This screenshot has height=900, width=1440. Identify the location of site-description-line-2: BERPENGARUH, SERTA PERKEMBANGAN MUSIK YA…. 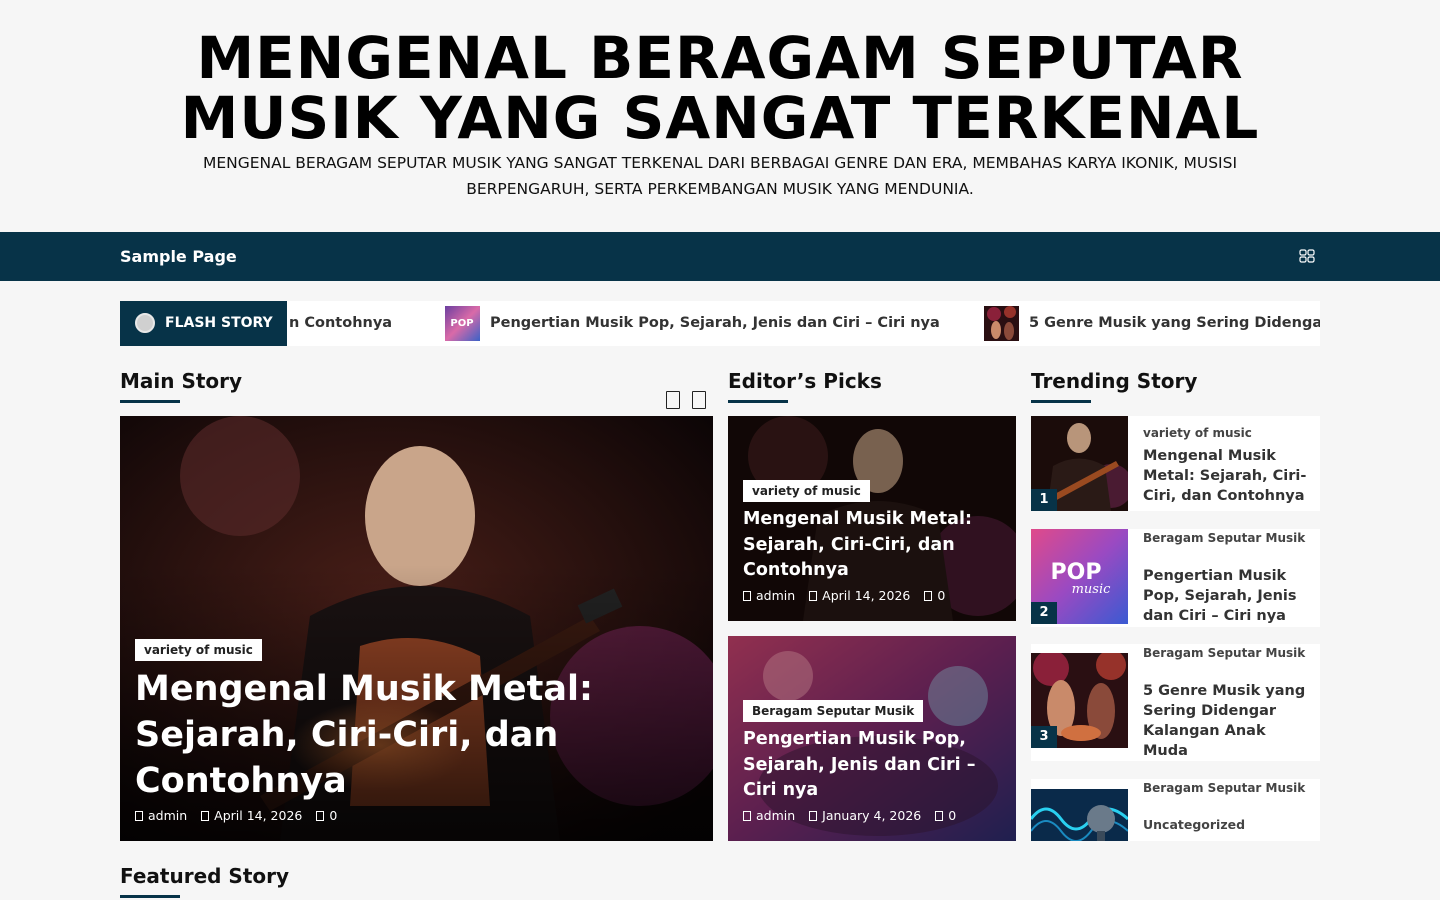
(720, 189).